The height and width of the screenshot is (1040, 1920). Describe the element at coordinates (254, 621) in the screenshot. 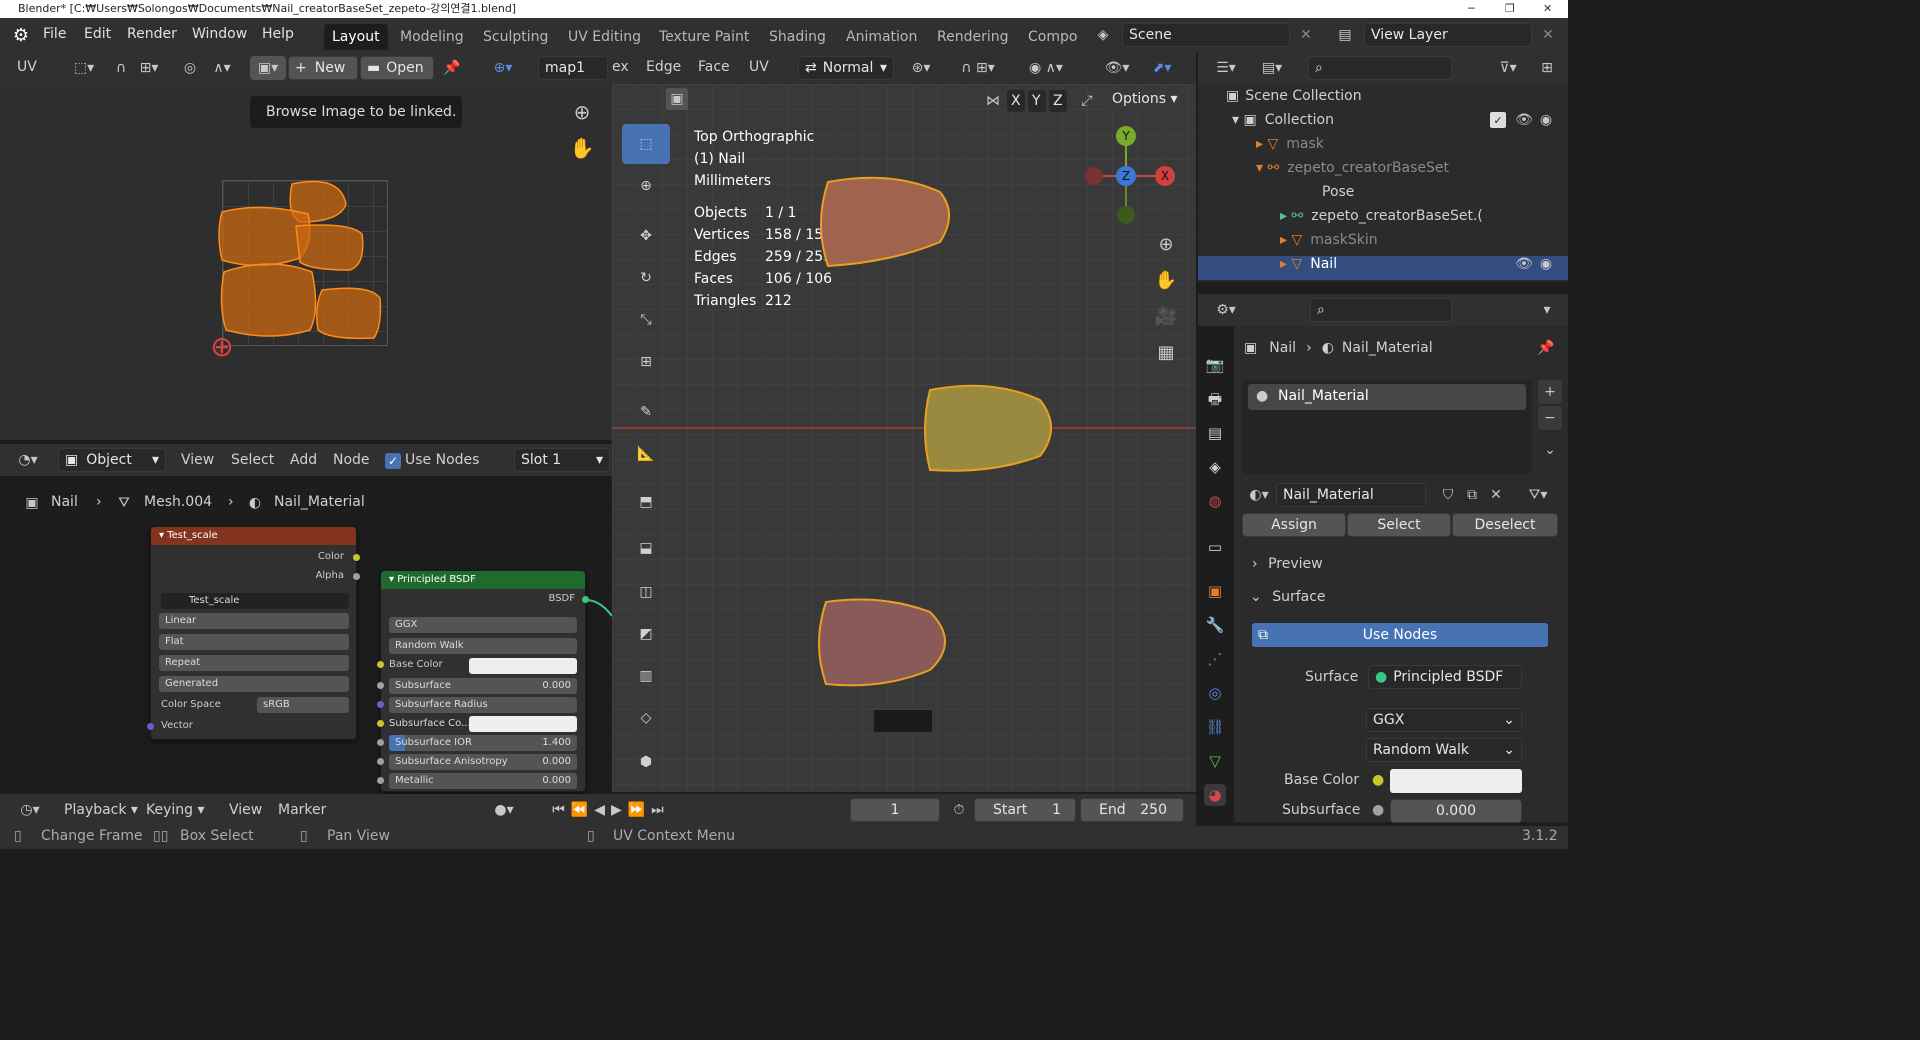

I see `interpolation-dropdown: Linear` at that location.